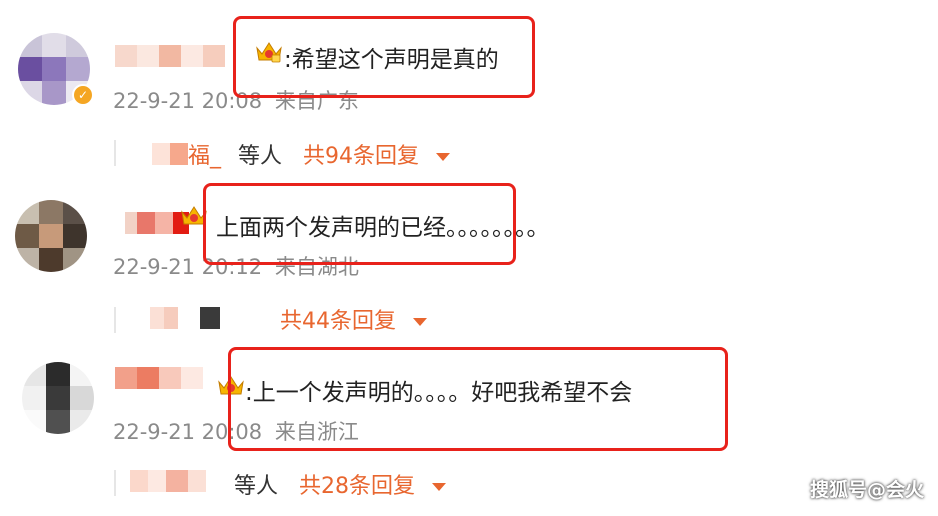 The image size is (938, 516). I want to click on reply-summary: 等人 共28条回复, so click(340, 484).